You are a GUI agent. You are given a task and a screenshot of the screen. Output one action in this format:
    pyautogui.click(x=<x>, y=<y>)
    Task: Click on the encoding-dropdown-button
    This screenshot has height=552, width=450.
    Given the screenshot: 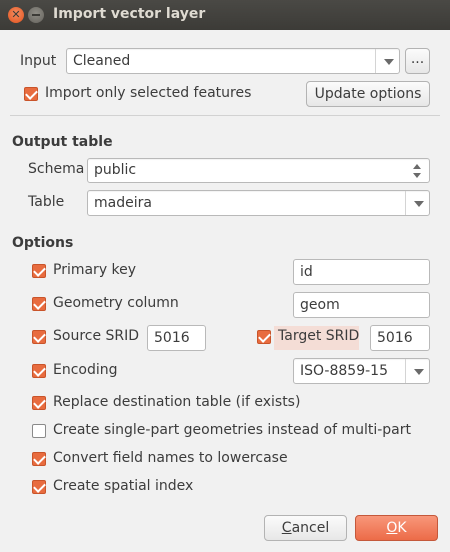 What is the action you would take?
    pyautogui.click(x=417, y=371)
    